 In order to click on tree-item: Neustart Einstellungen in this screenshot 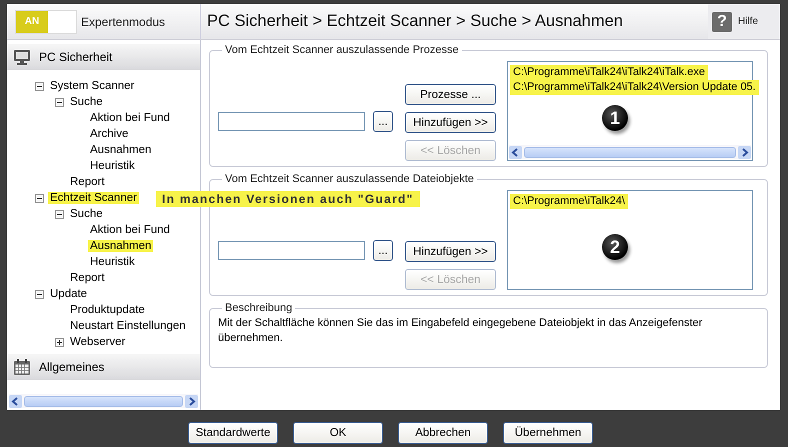, I will do `click(128, 326)`.